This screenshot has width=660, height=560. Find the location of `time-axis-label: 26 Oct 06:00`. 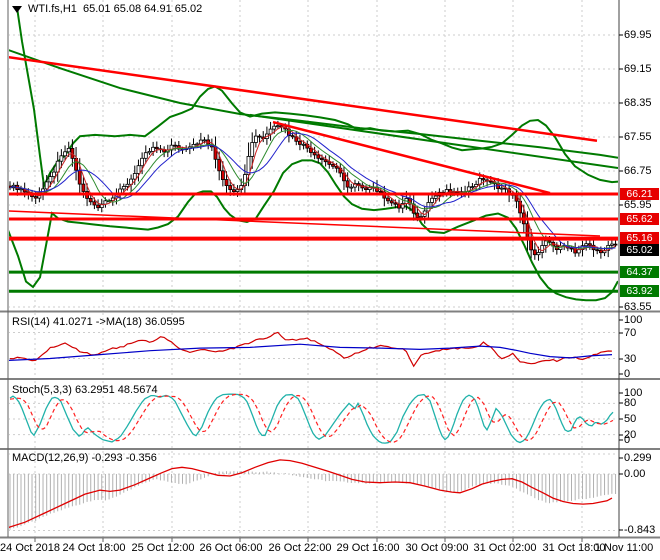

time-axis-label: 26 Oct 06:00 is located at coordinates (231, 548).